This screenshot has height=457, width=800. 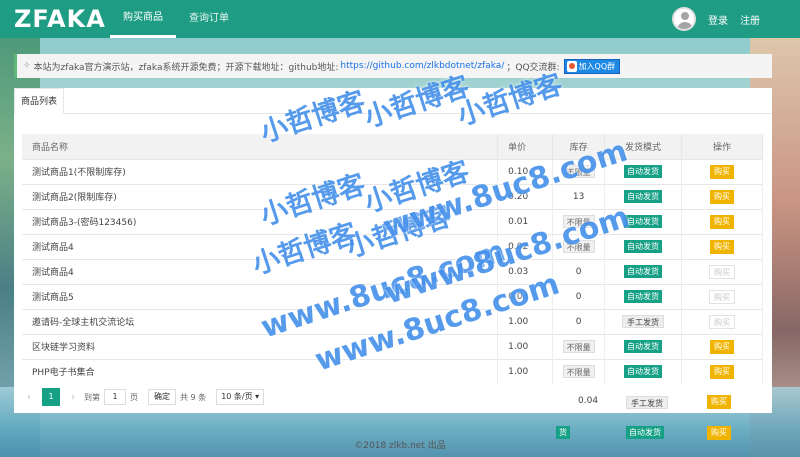 What do you see at coordinates (162, 397) in the screenshot?
I see `goto-confirm-button: 确定` at bounding box center [162, 397].